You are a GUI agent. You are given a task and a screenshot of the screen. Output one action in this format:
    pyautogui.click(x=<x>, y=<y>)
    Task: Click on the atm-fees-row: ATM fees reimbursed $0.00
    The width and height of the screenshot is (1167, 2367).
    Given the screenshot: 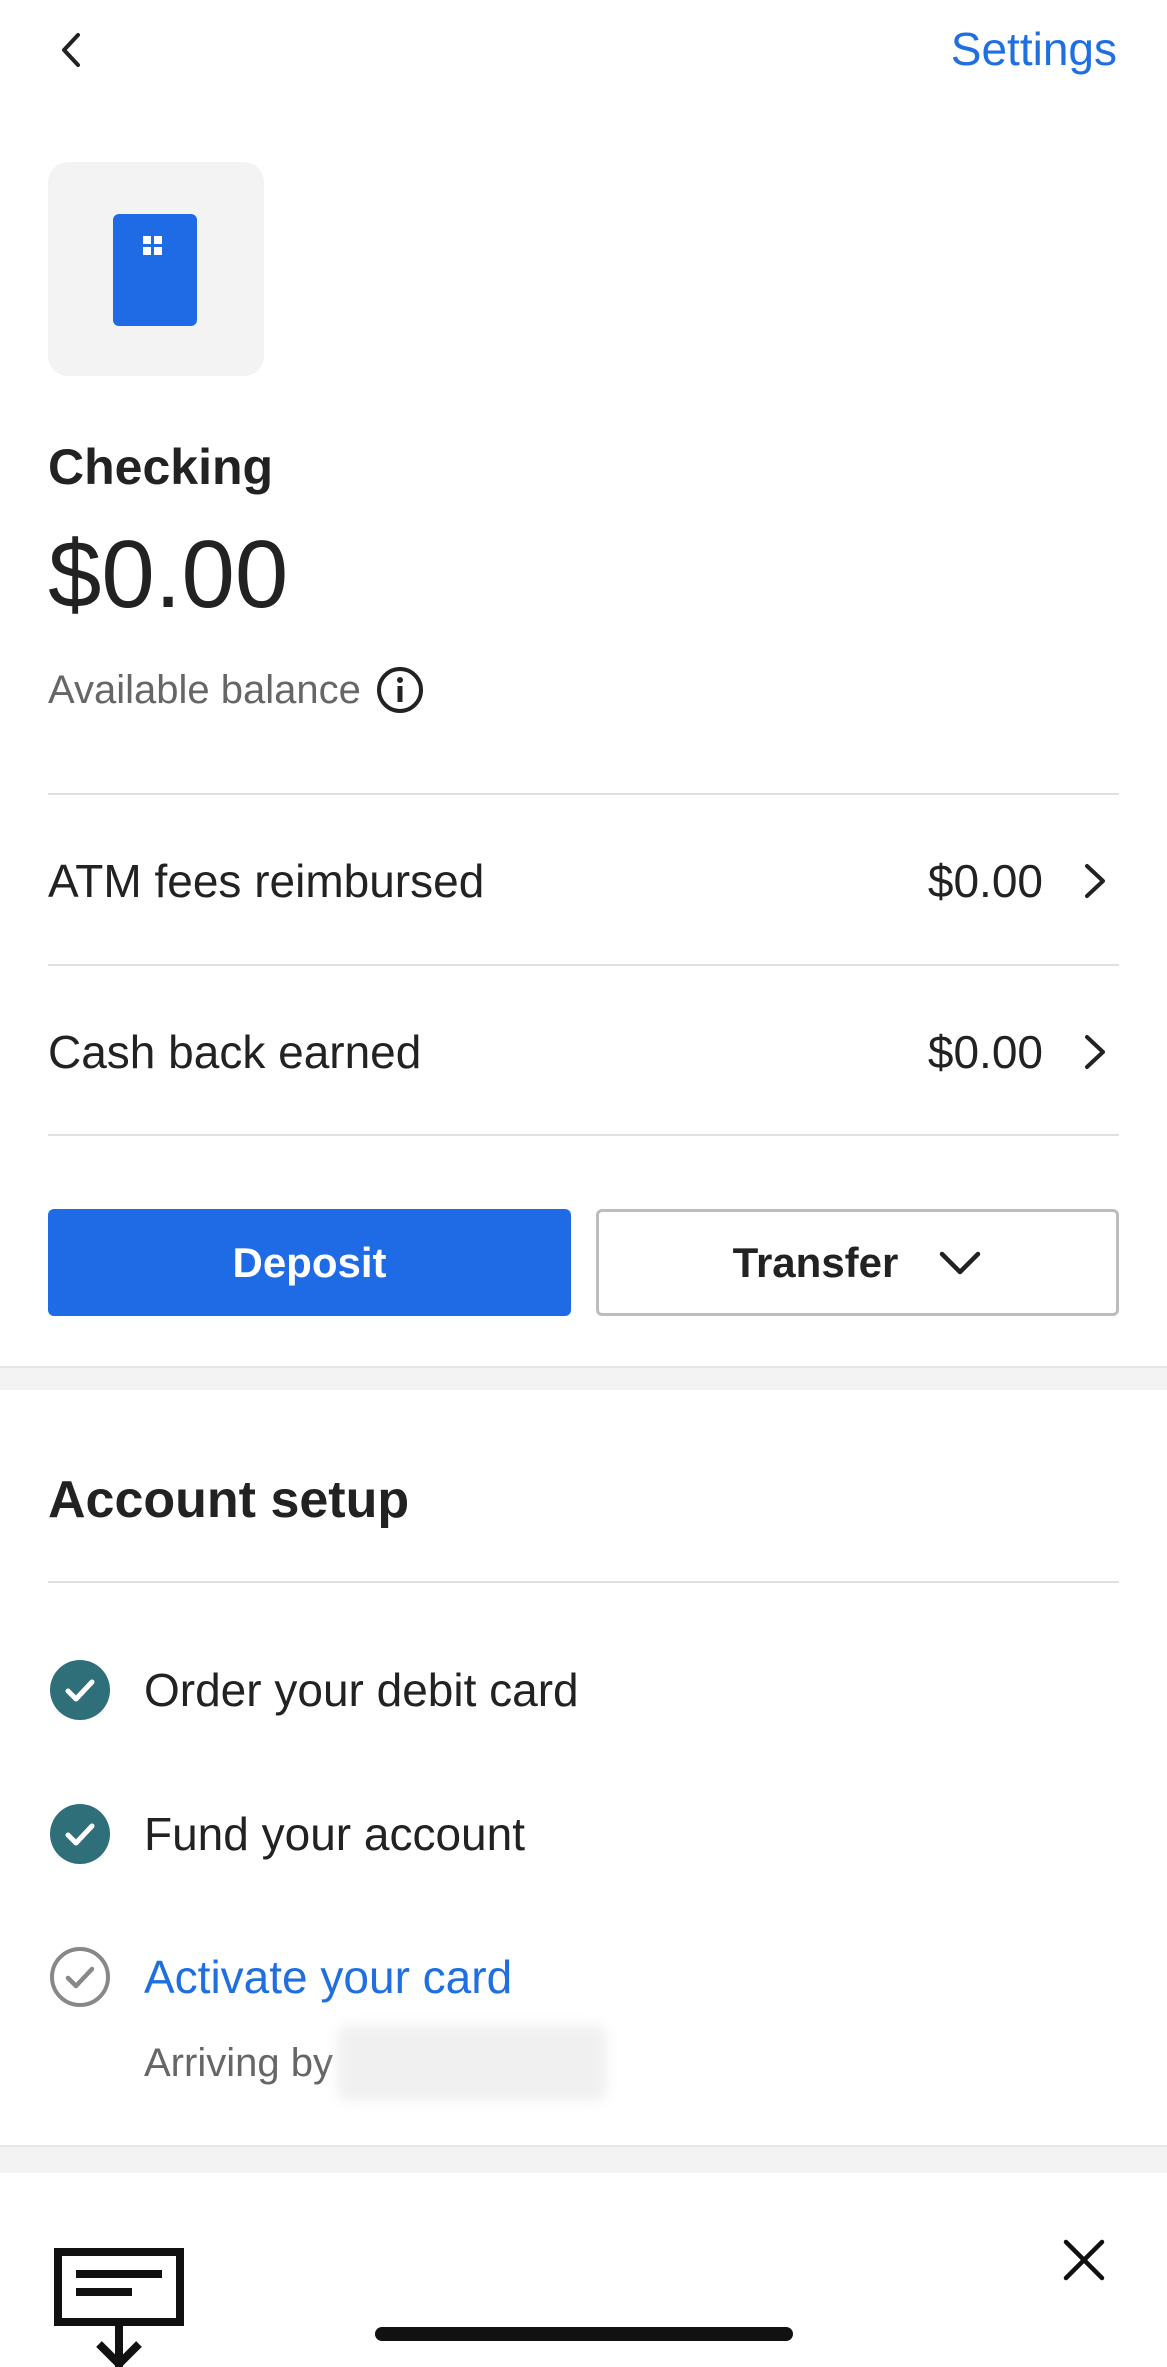 What is the action you would take?
    pyautogui.click(x=583, y=881)
    